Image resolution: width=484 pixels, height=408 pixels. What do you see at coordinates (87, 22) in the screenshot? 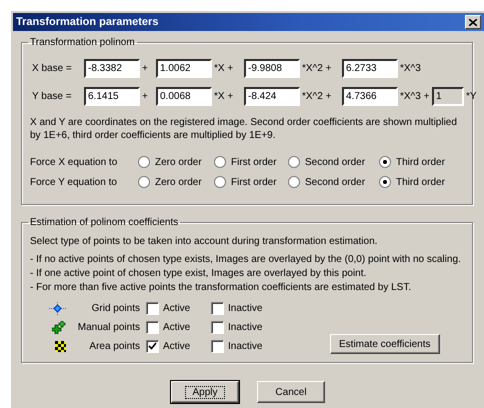
I see `window-title: Transformation parameters` at bounding box center [87, 22].